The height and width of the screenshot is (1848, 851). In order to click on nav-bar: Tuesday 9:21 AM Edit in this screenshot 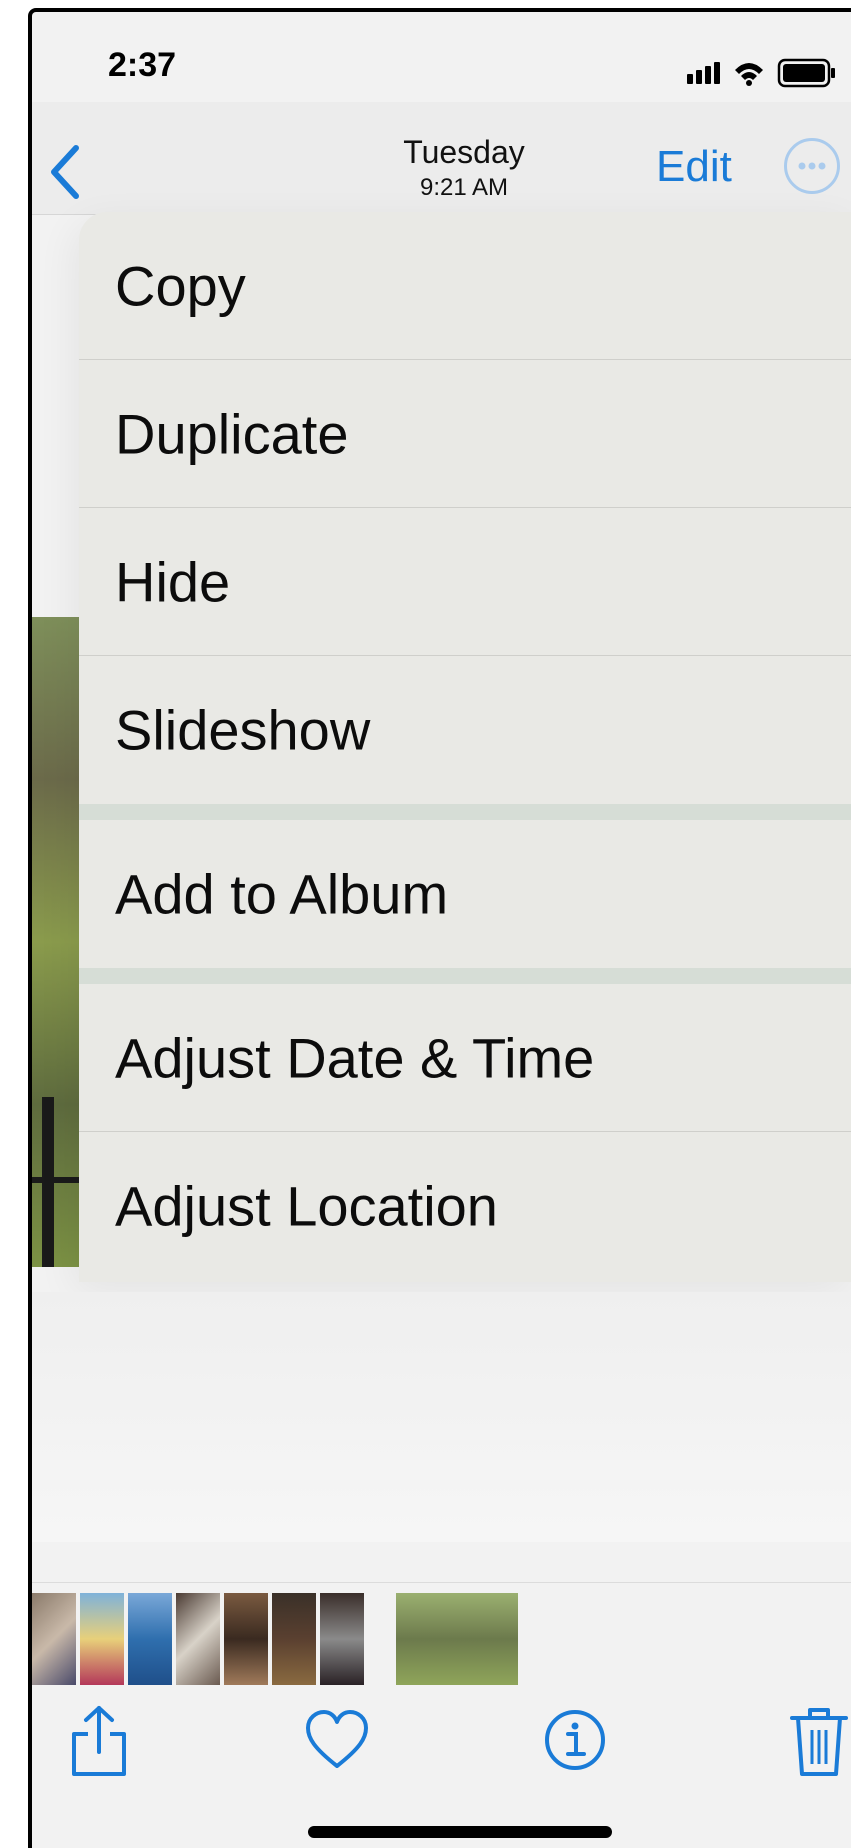, I will do `click(441, 158)`.